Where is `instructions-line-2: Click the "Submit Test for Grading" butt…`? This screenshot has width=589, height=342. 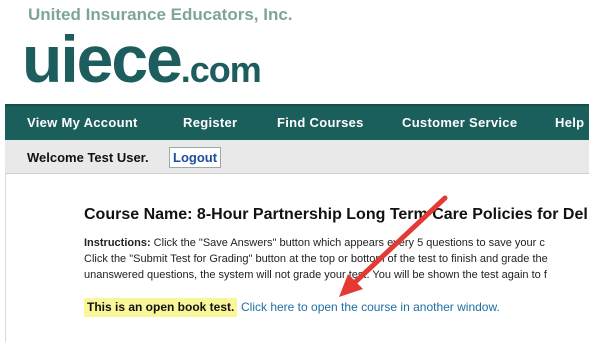 instructions-line-2: Click the "Submit Test for Grading" butt… is located at coordinates (316, 259).